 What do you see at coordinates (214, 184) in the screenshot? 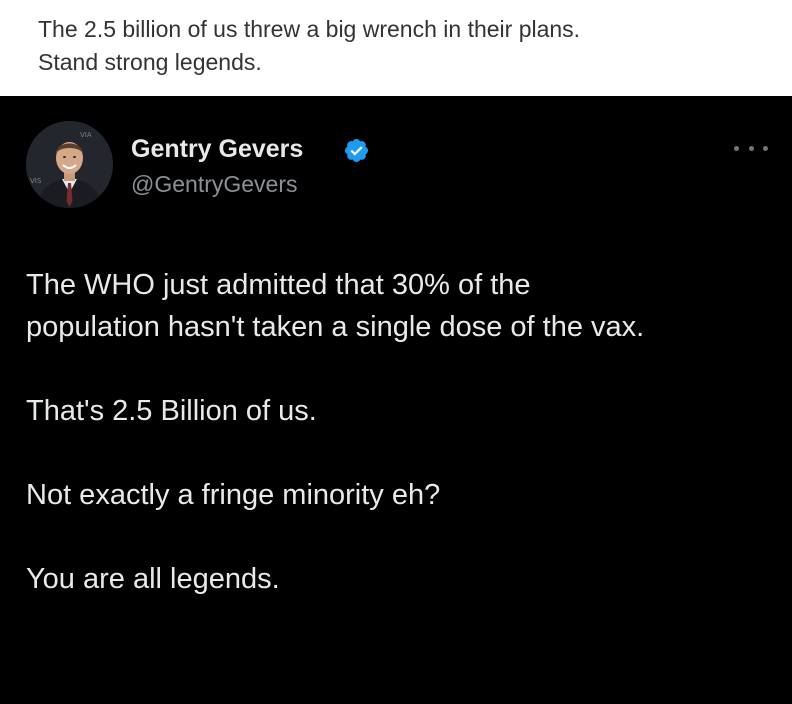
I see `author-handle: @GentryGevers` at bounding box center [214, 184].